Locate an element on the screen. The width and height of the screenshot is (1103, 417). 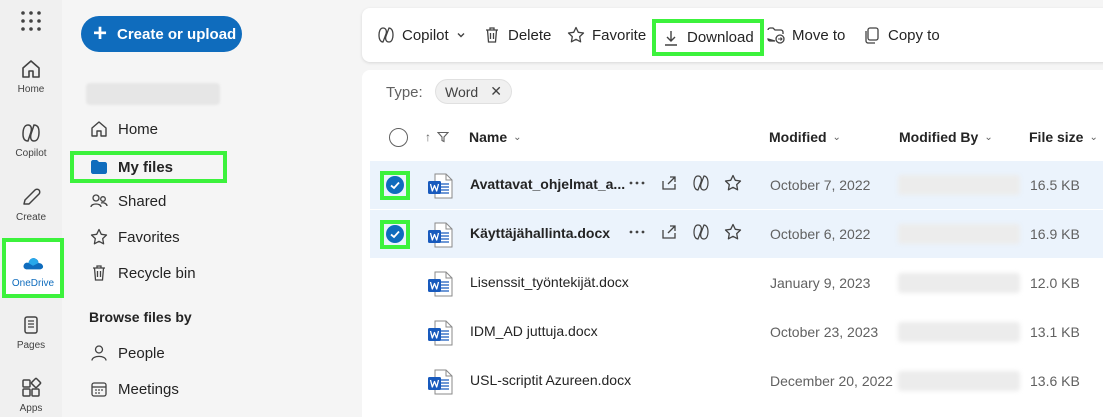
app-rail: Home Copilot Create OneDrive Pages Apps is located at coordinates (32, 208).